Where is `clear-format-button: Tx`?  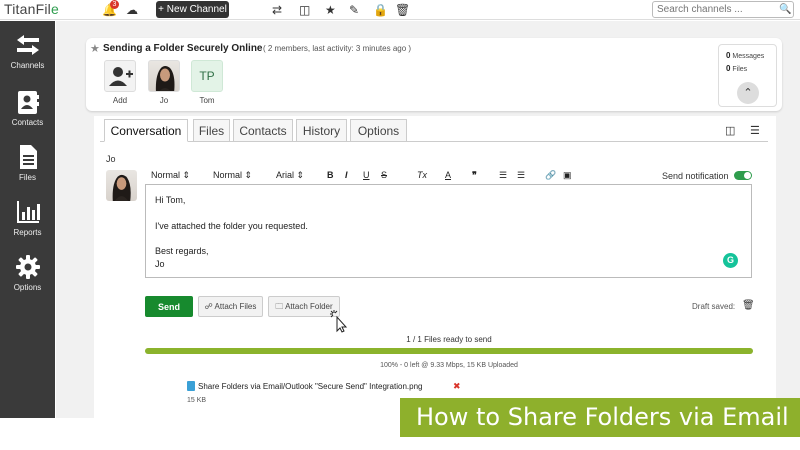
clear-format-button: Tx is located at coordinates (422, 175).